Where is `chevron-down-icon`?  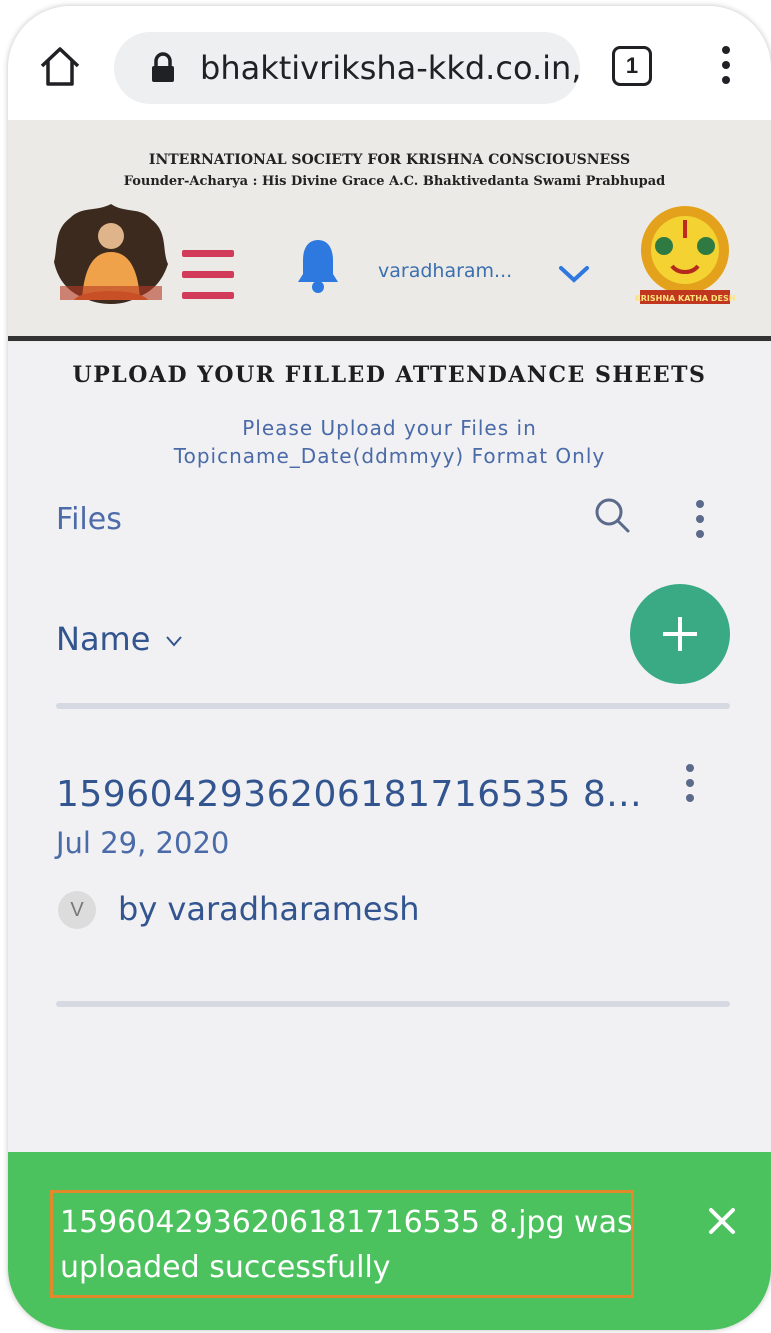
chevron-down-icon is located at coordinates (574, 274).